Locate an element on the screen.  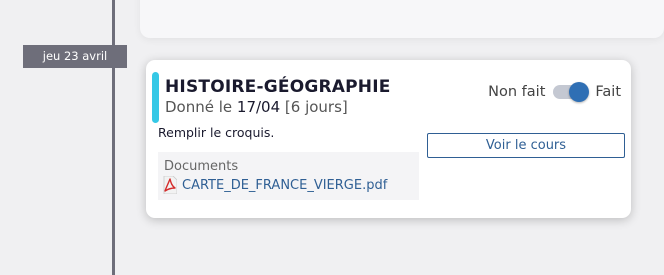
task-description: Remplir le croquis. is located at coordinates (216, 132).